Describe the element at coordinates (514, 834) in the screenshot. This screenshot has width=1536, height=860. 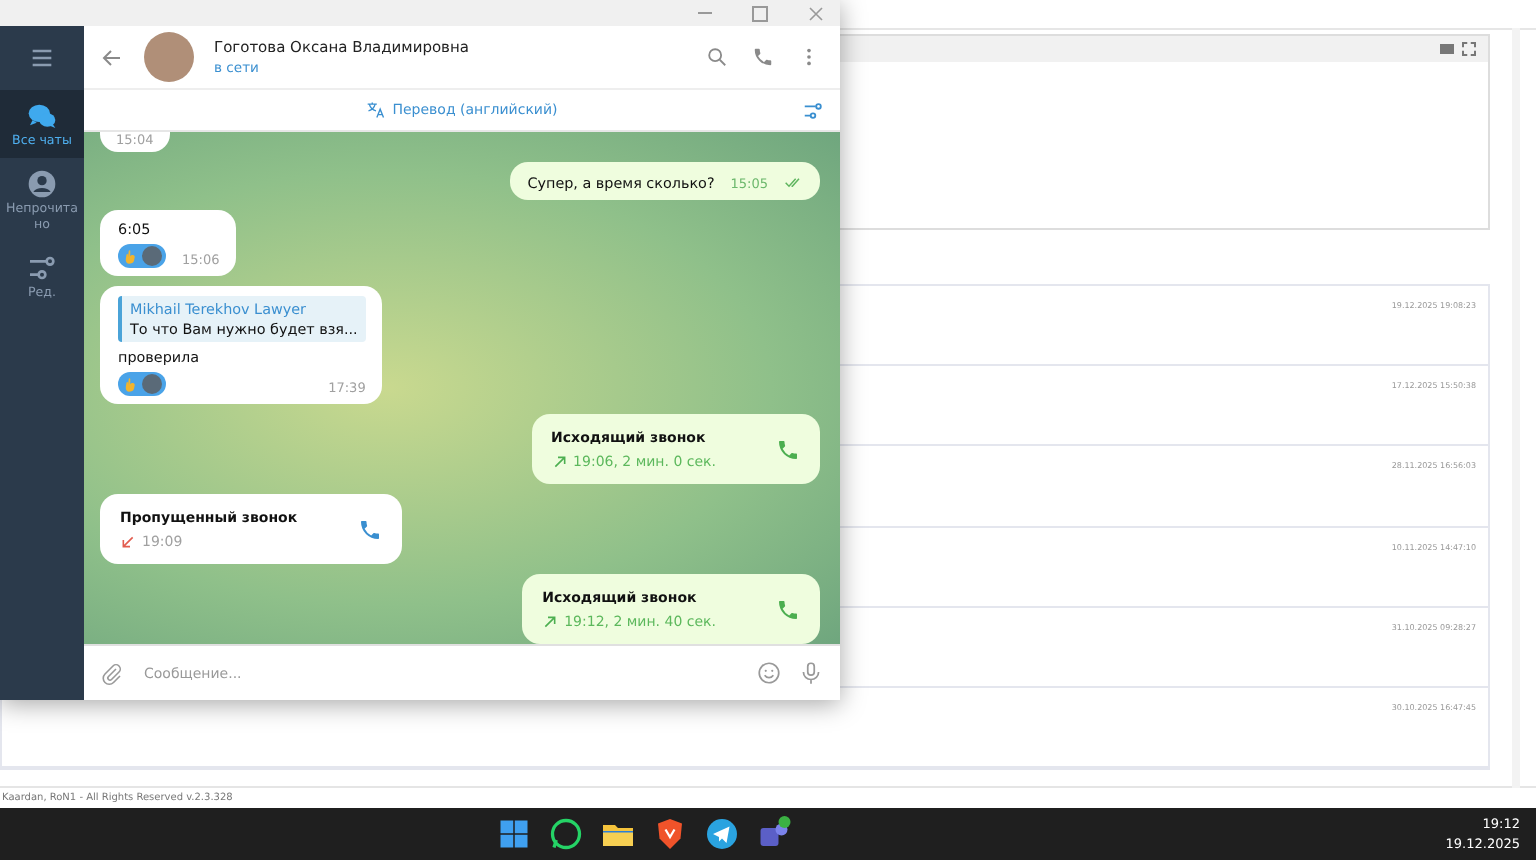
I see `start-icon` at that location.